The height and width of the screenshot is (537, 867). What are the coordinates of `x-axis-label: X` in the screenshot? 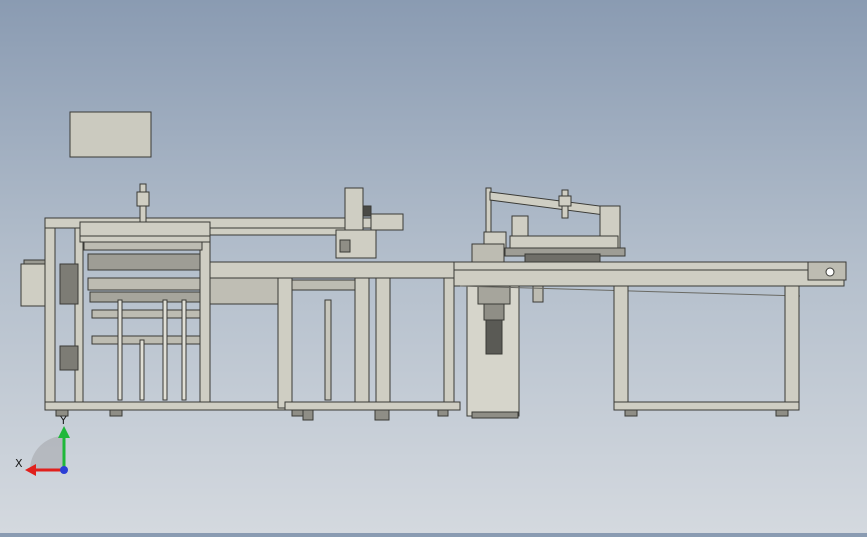 It's located at (19, 463).